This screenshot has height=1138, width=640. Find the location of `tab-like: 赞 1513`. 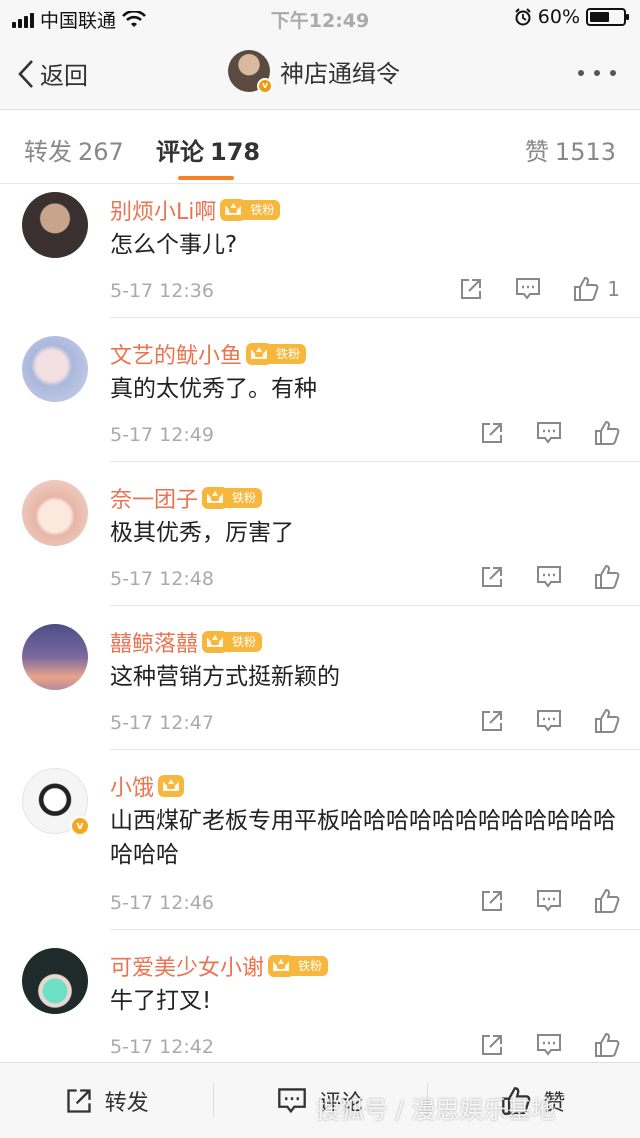

tab-like: 赞 1513 is located at coordinates (570, 149).